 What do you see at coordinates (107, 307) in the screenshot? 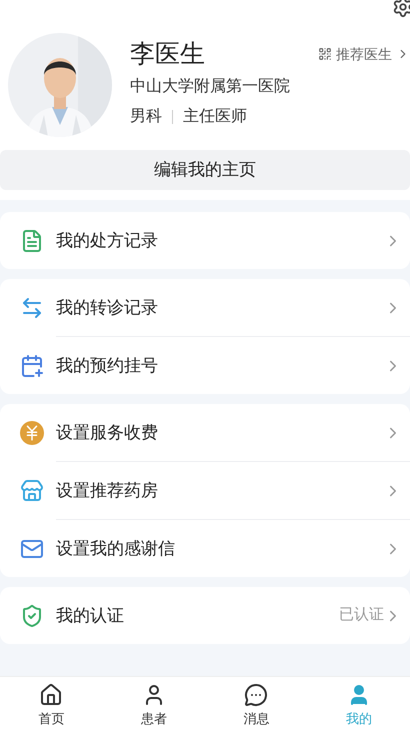
I see `menu-item-label: 我的转诊记录` at bounding box center [107, 307].